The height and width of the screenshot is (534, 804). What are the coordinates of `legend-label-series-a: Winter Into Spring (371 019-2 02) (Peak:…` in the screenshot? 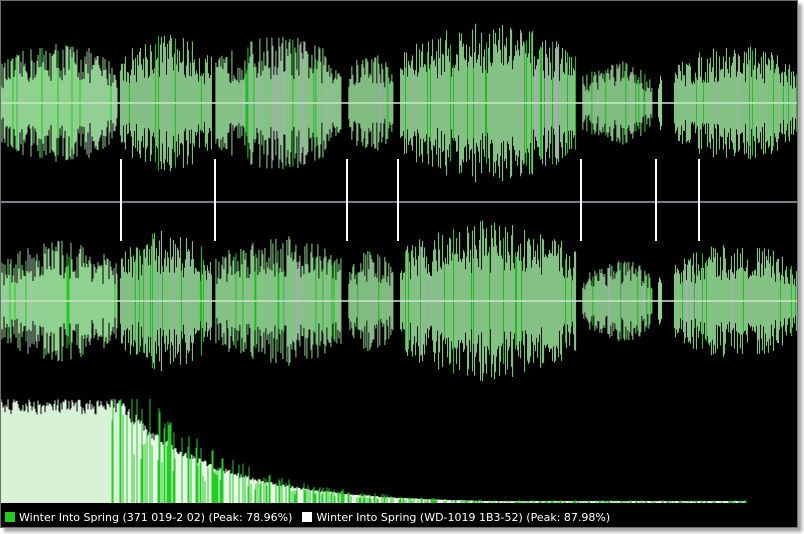 It's located at (156, 517).